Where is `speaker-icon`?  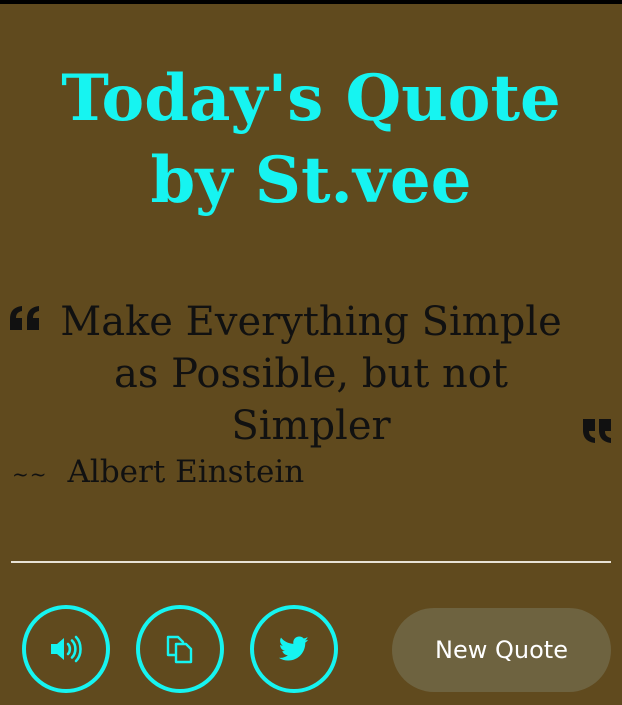
speaker-icon is located at coordinates (66, 649).